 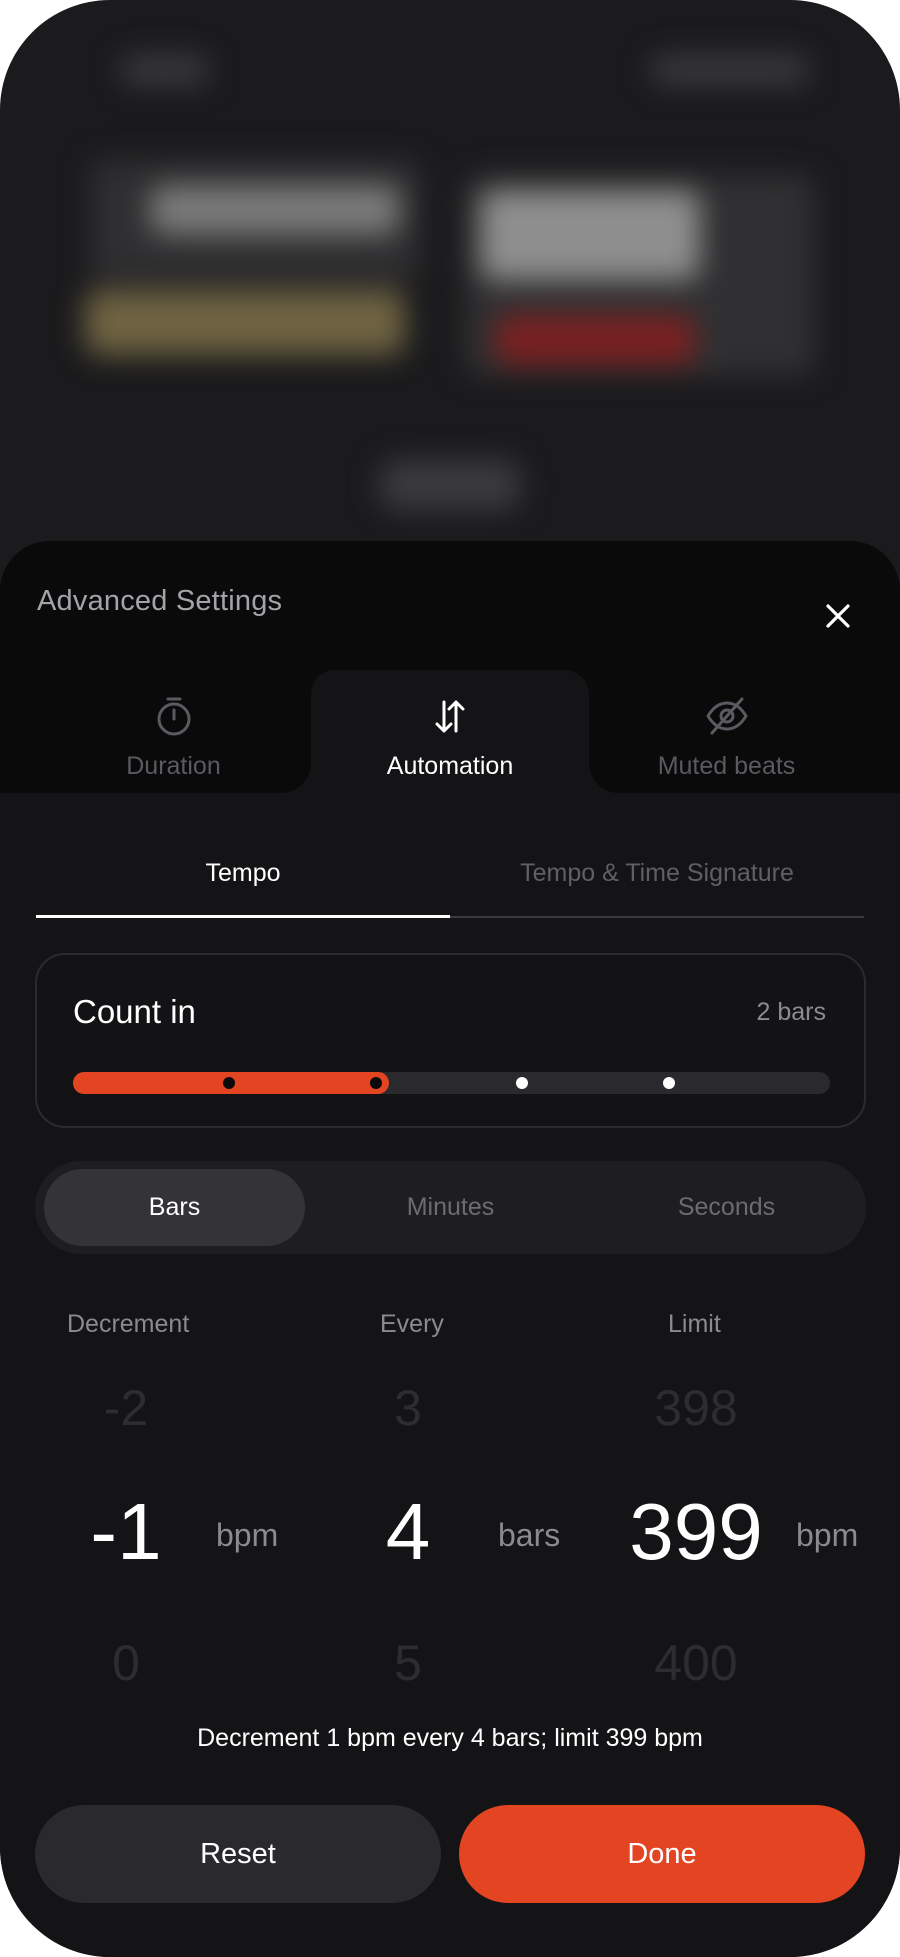 I want to click on stopwatch-icon, so click(x=174, y=716).